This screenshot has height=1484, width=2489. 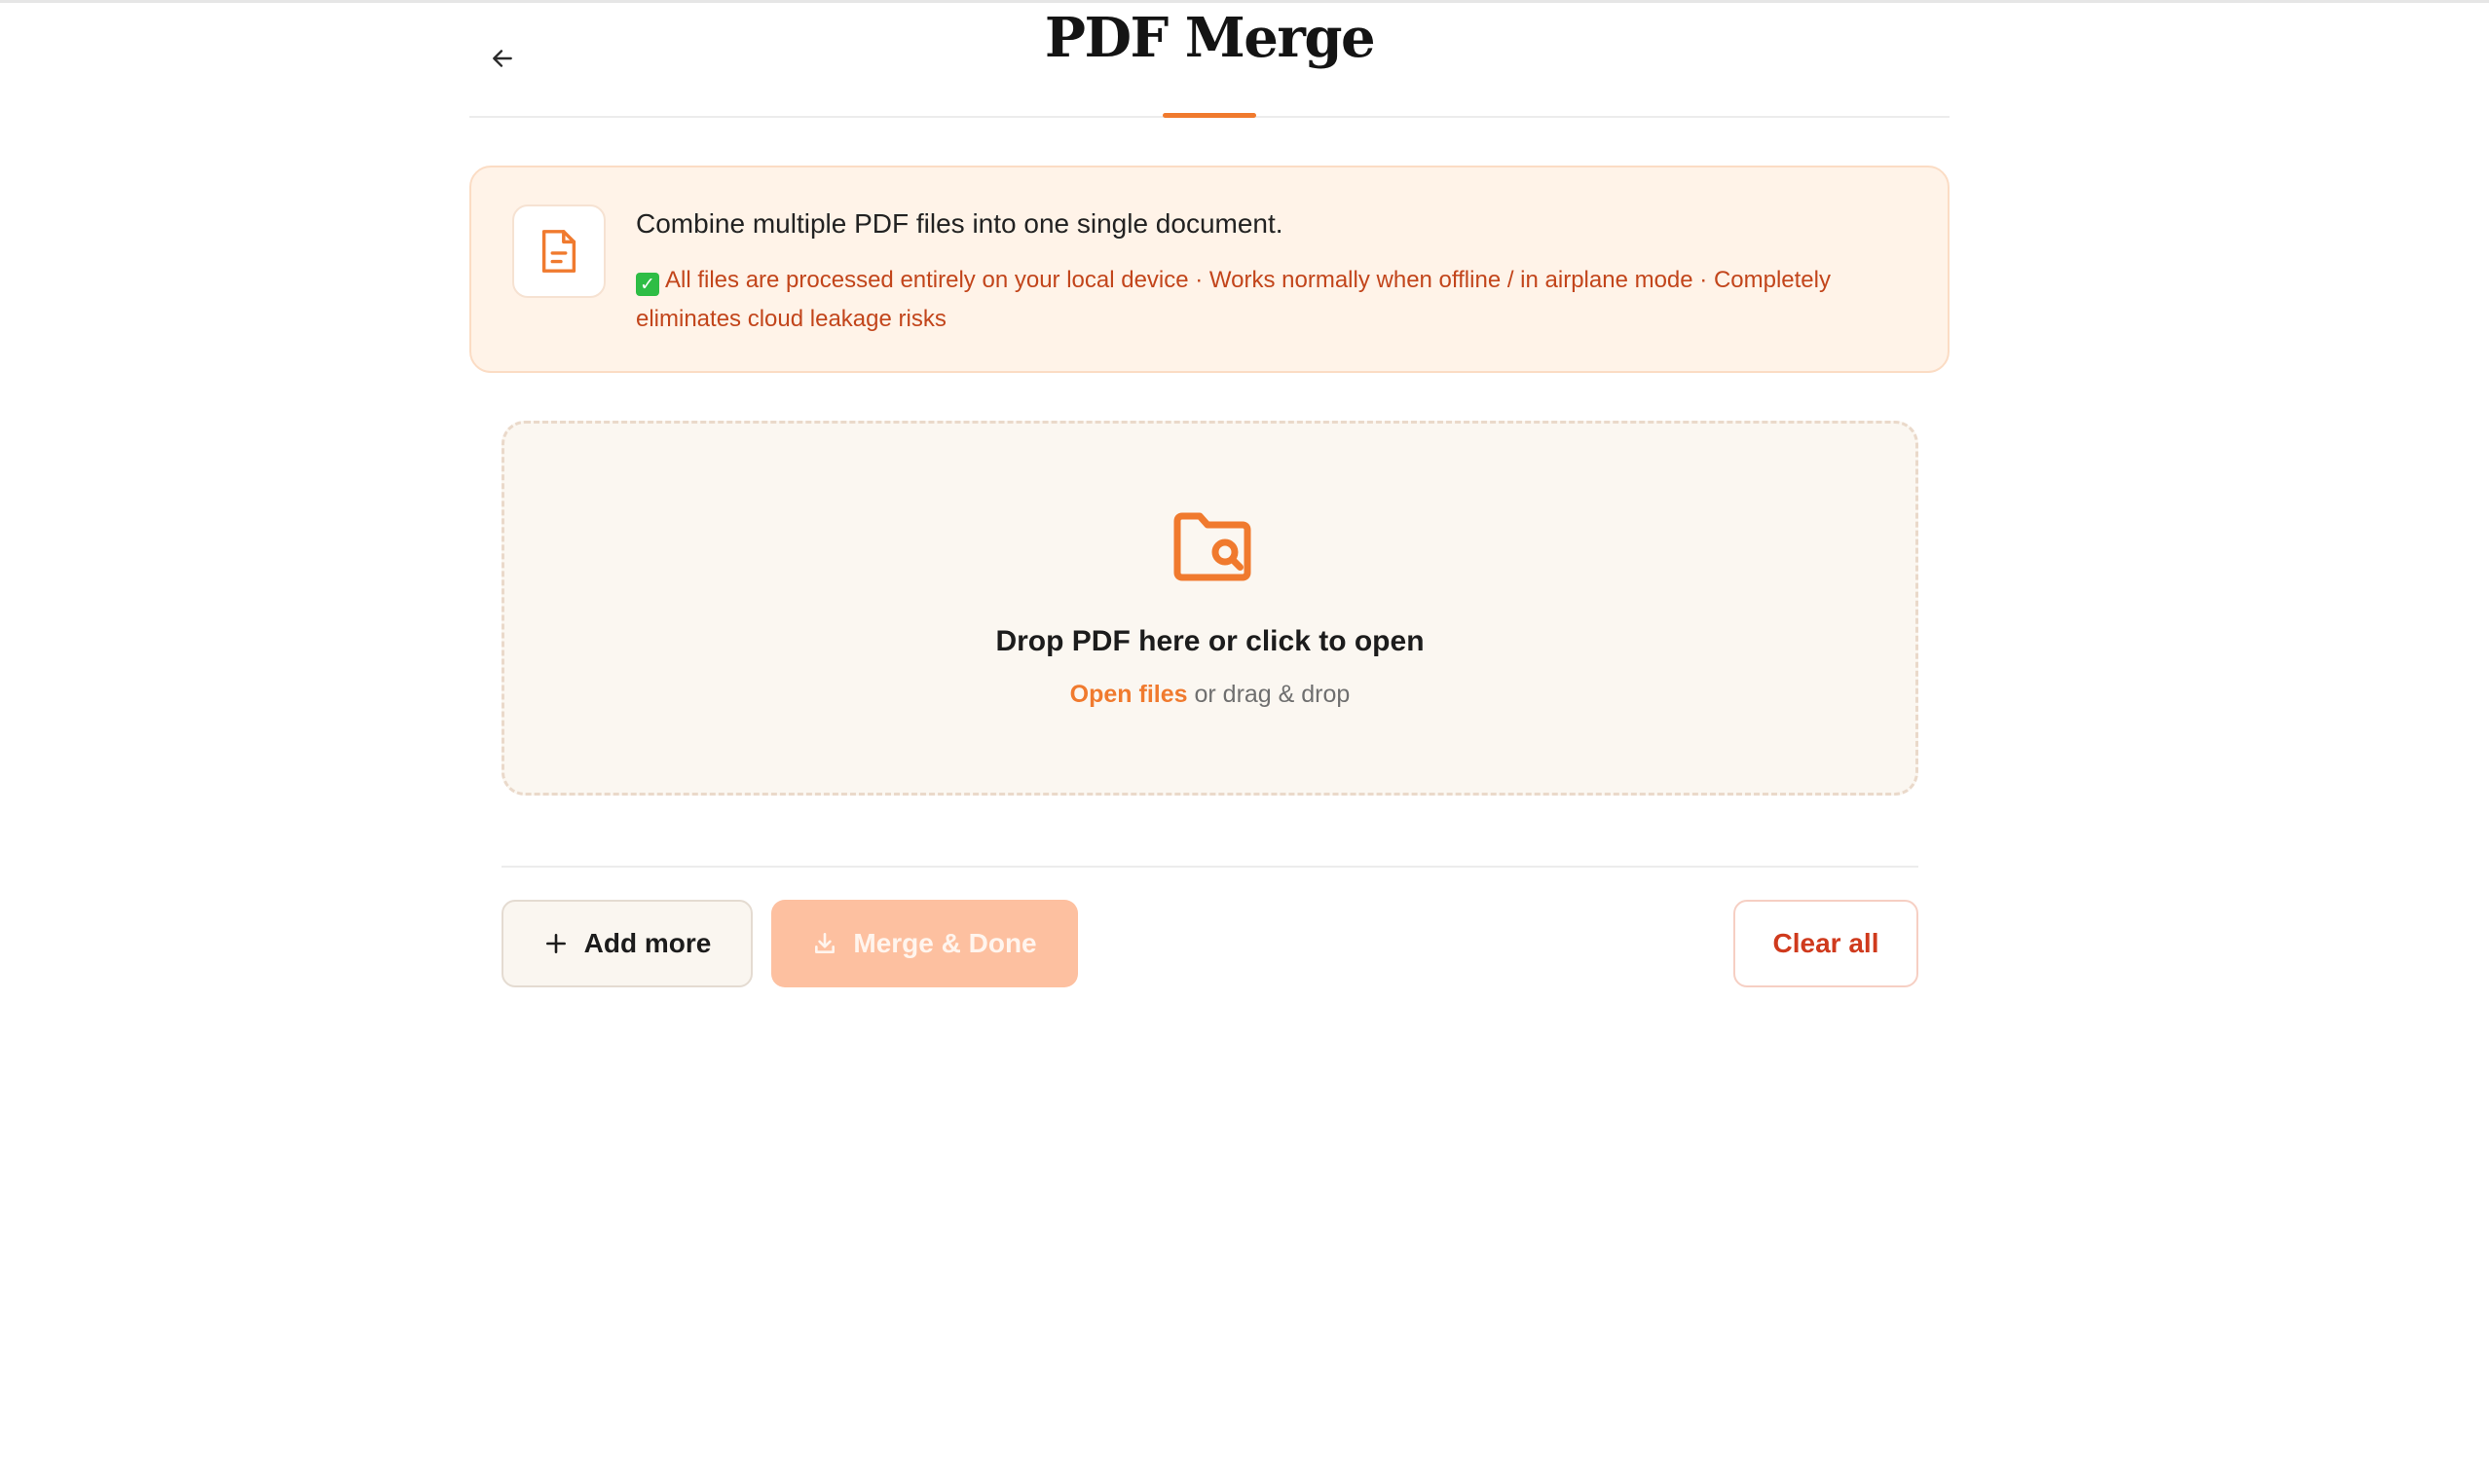 I want to click on banner-icon-box, so click(x=559, y=251).